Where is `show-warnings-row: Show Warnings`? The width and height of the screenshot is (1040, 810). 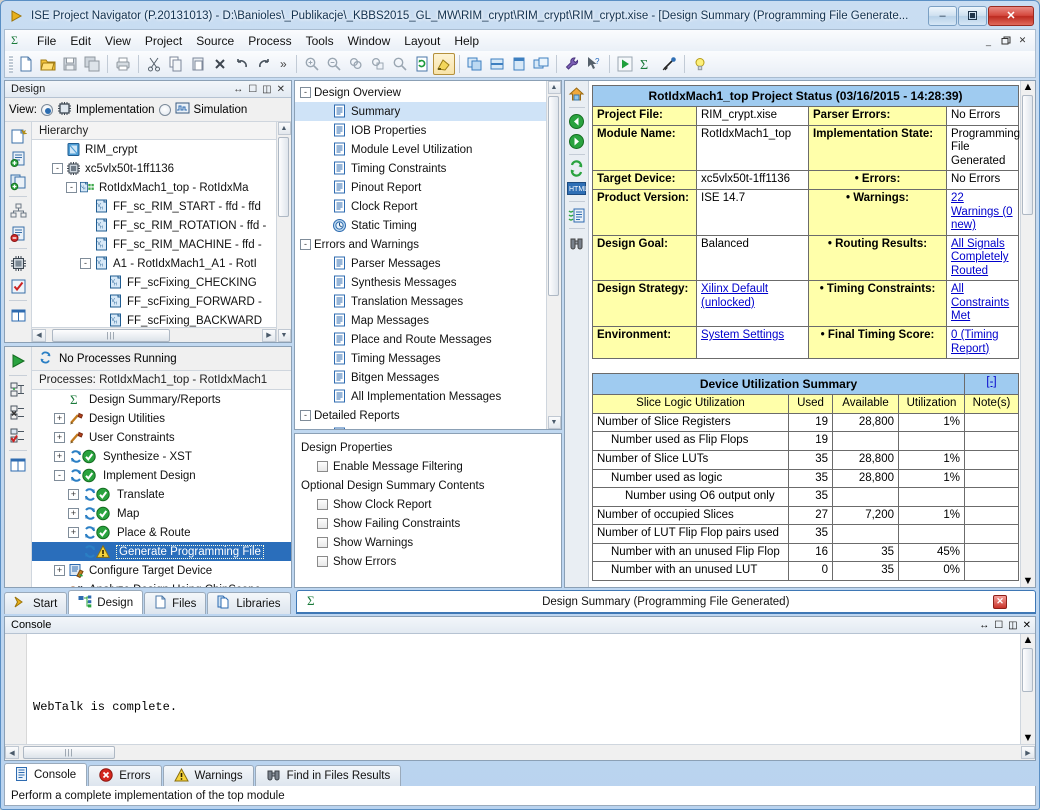
show-warnings-row: Show Warnings is located at coordinates (431, 542).